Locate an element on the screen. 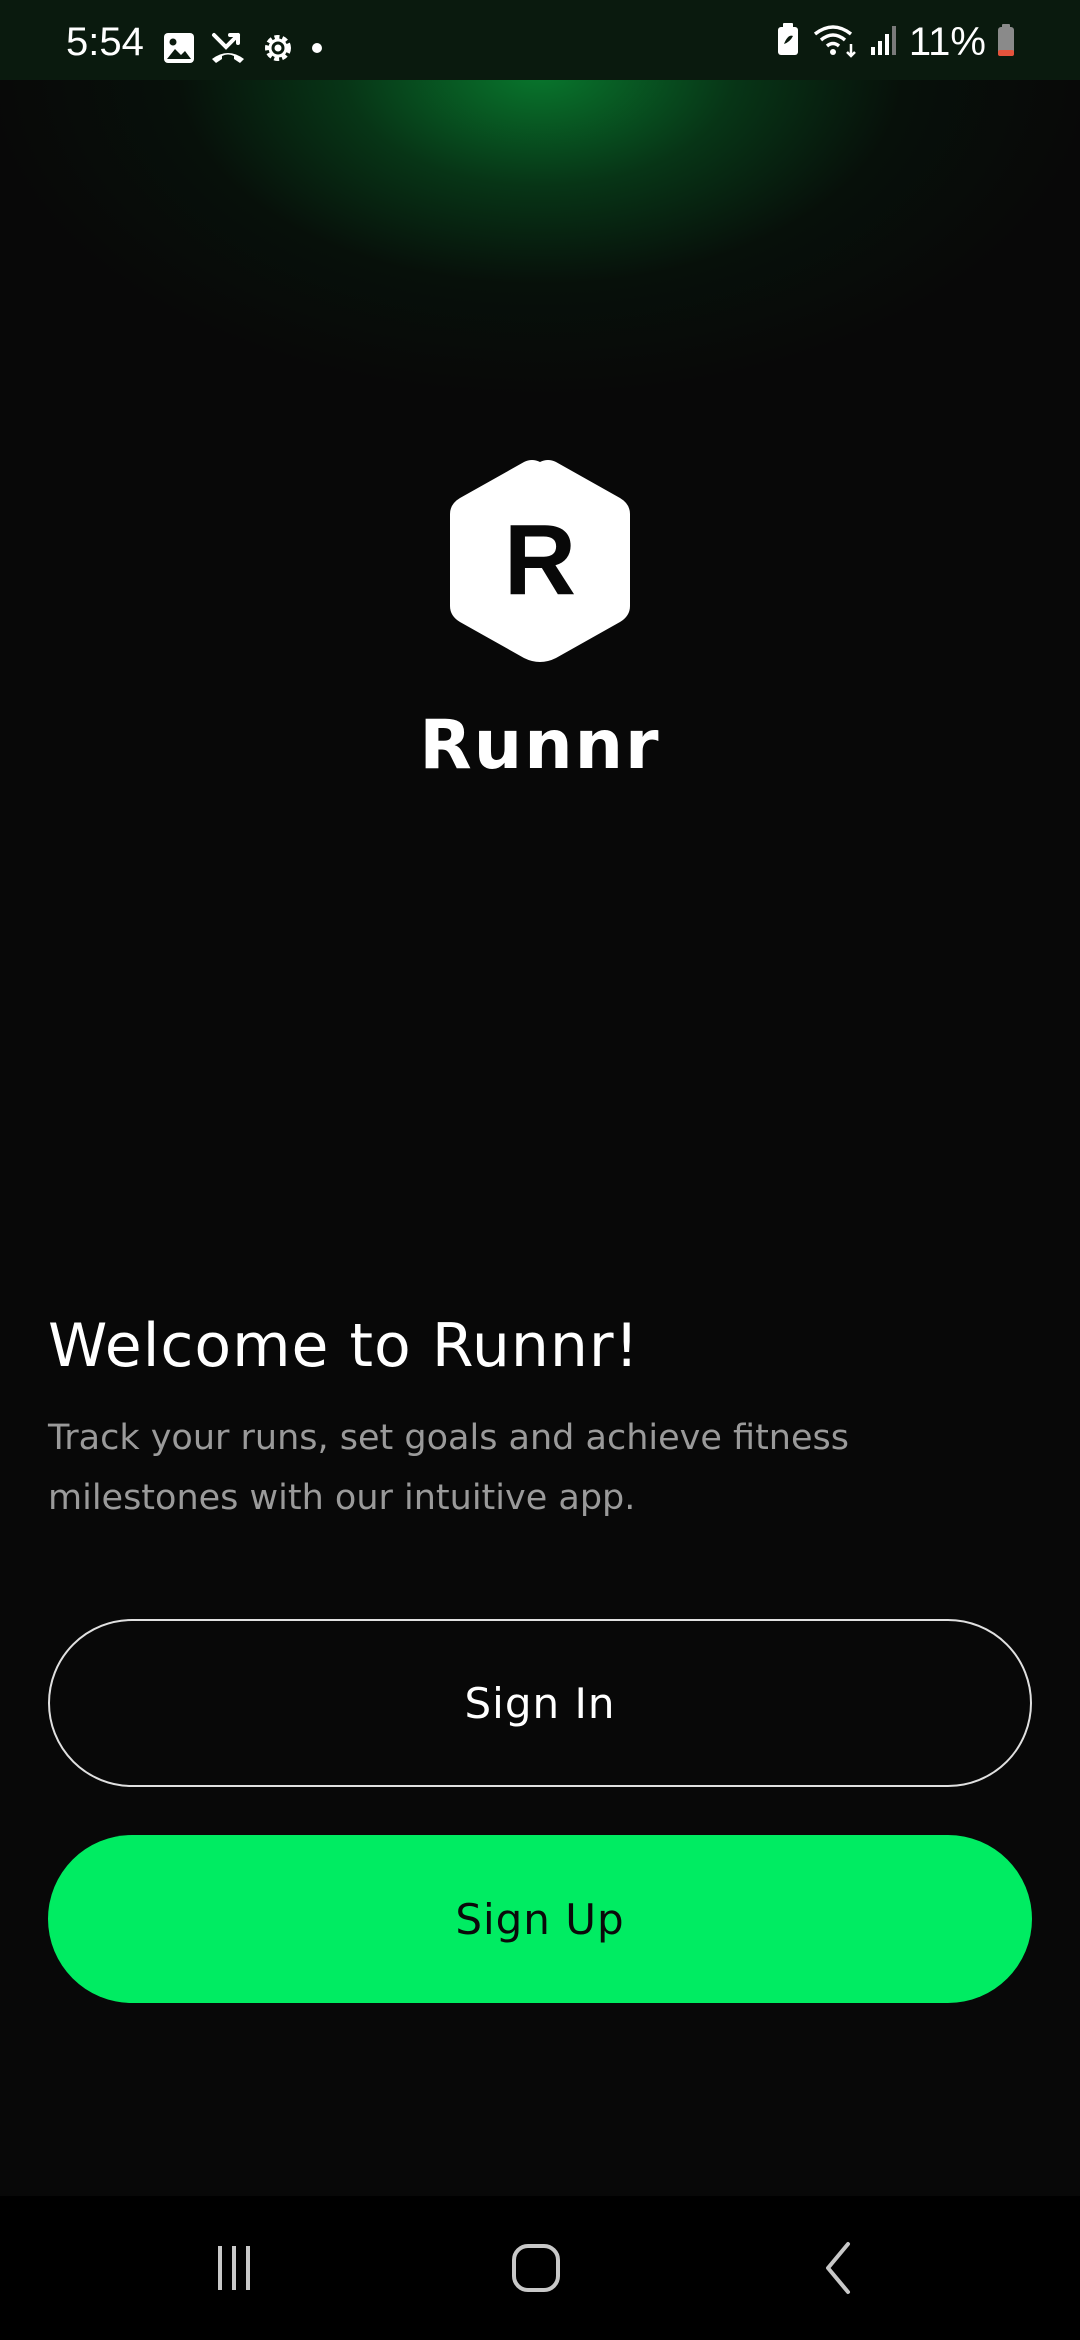  home-button is located at coordinates (536, 2268).